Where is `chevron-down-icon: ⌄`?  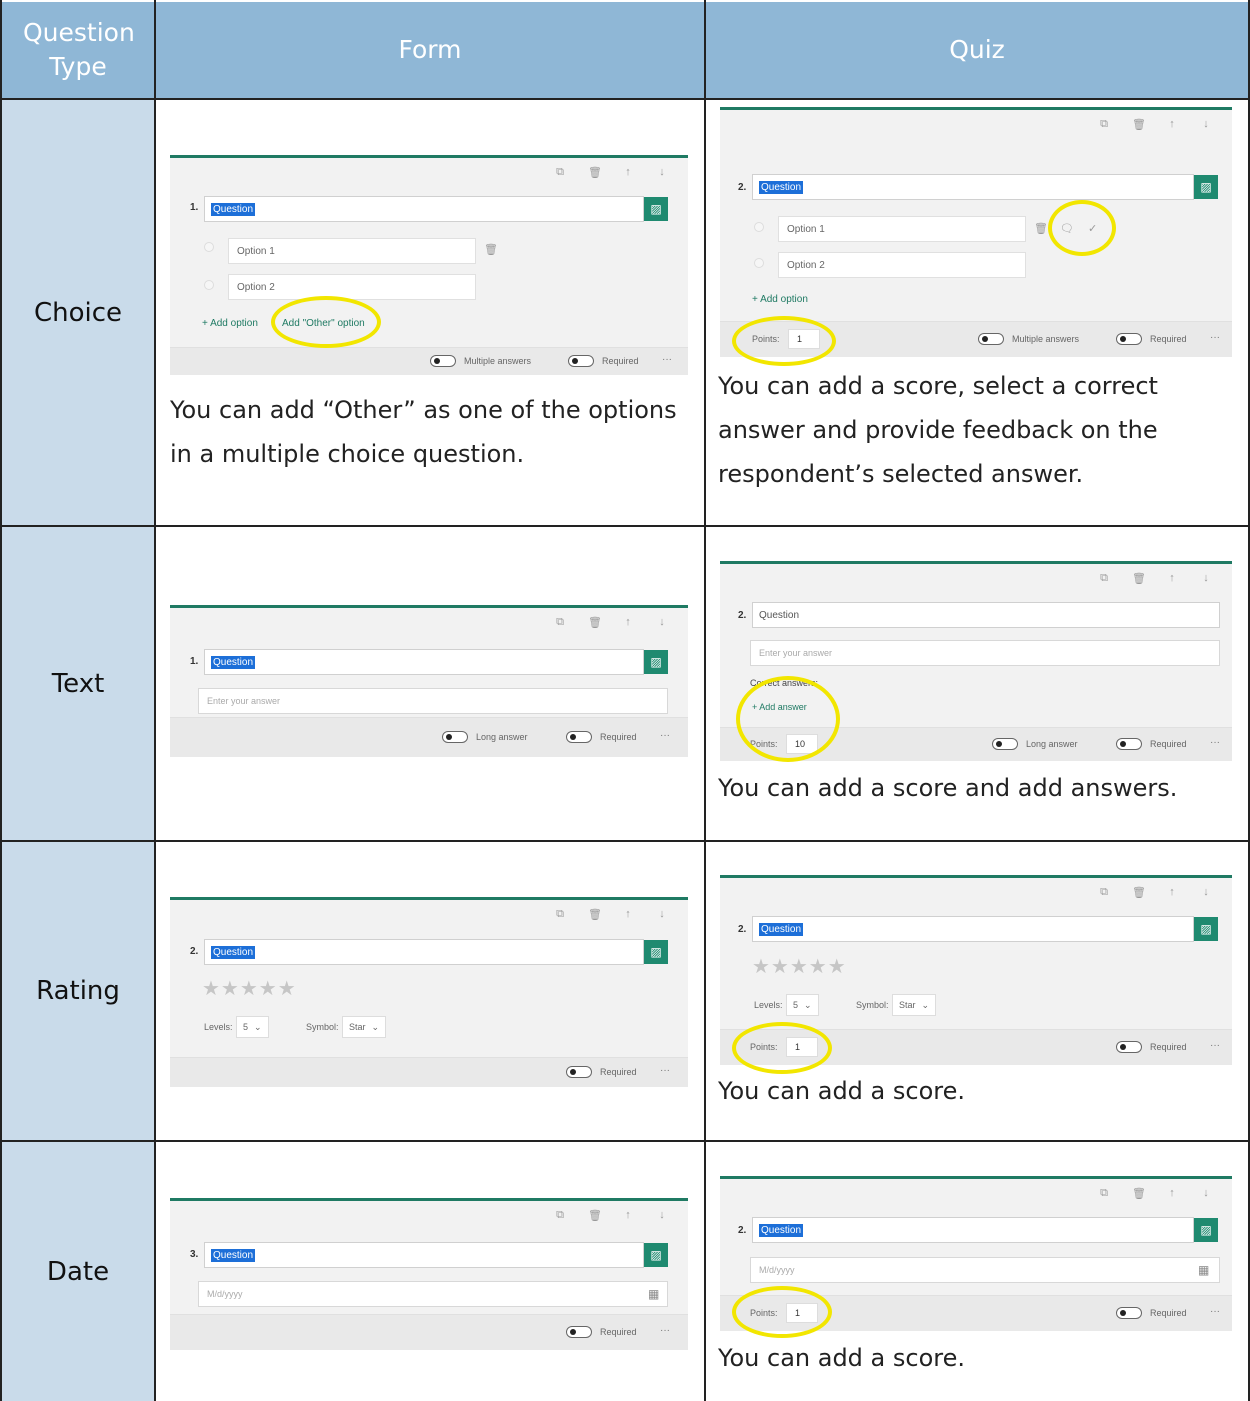 chevron-down-icon: ⌄ is located at coordinates (808, 1004).